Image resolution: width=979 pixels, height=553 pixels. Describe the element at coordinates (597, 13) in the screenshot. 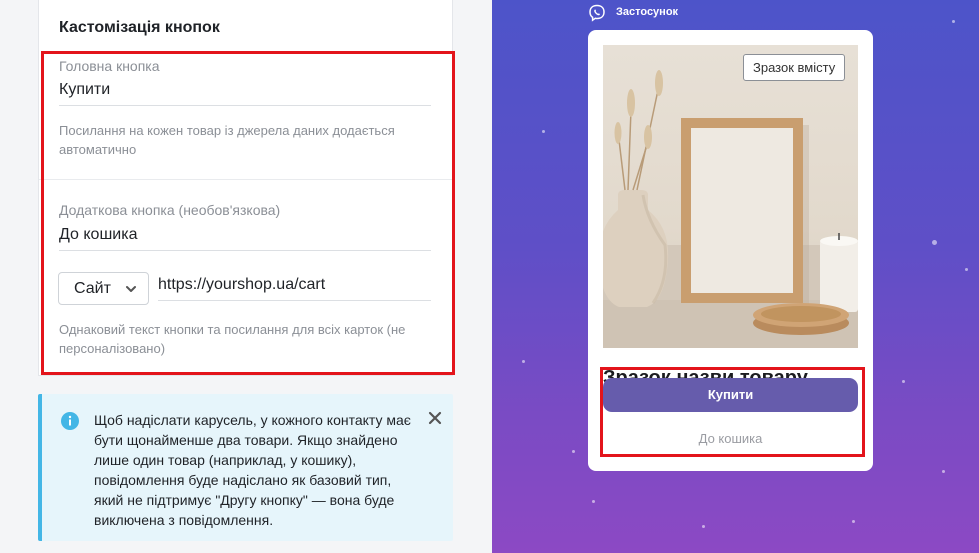

I see `viber-icon` at that location.